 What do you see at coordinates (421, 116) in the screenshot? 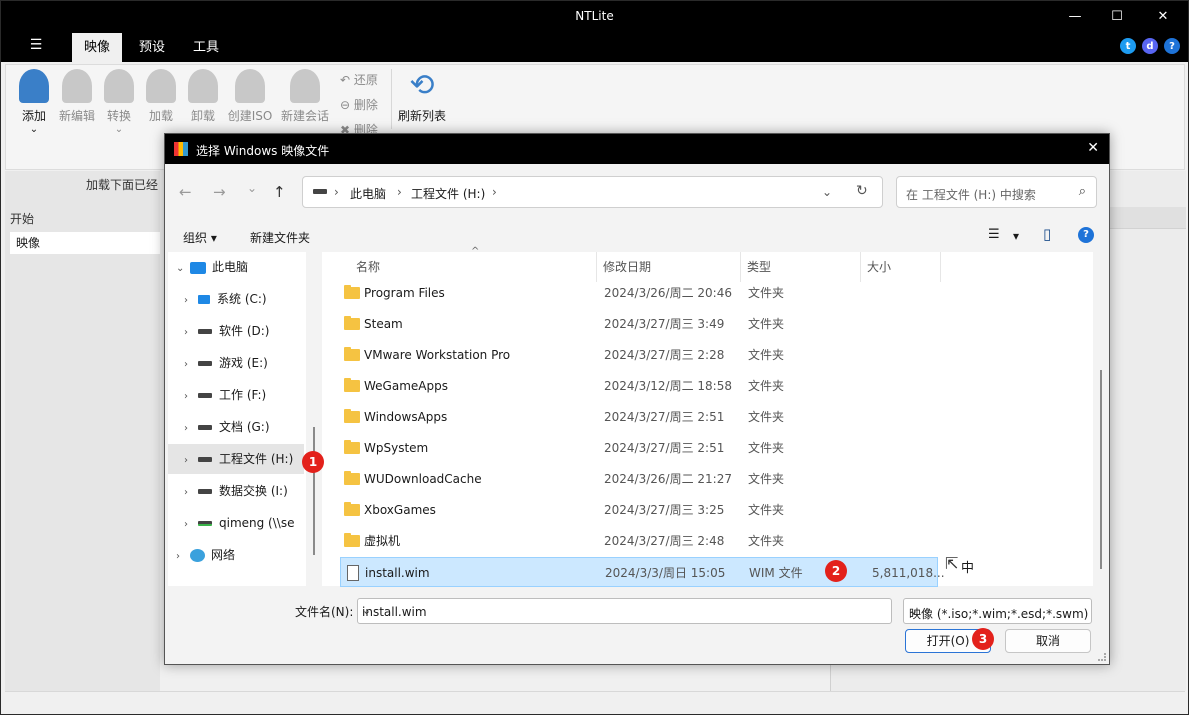
I see `refresh-list-label: 刷新列表` at bounding box center [421, 116].